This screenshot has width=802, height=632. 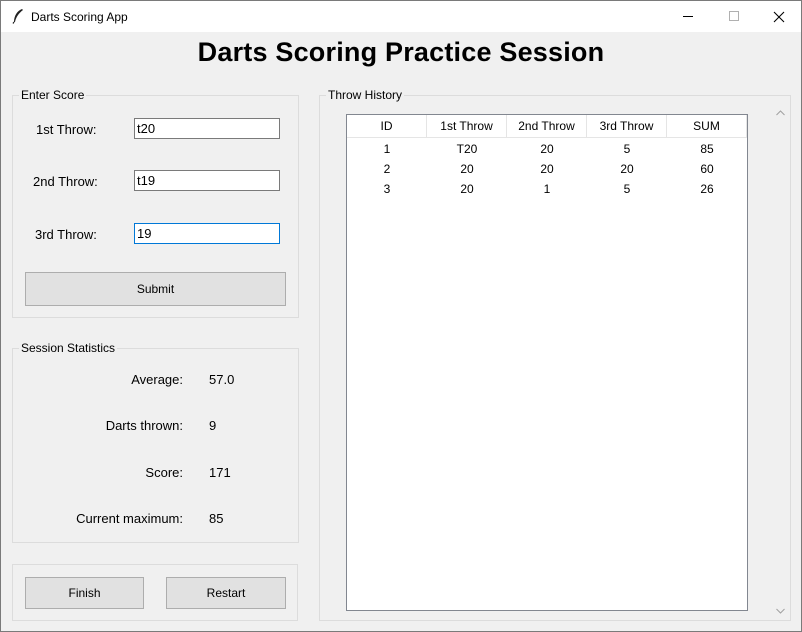 I want to click on third-throw-input, so click(x=207, y=233).